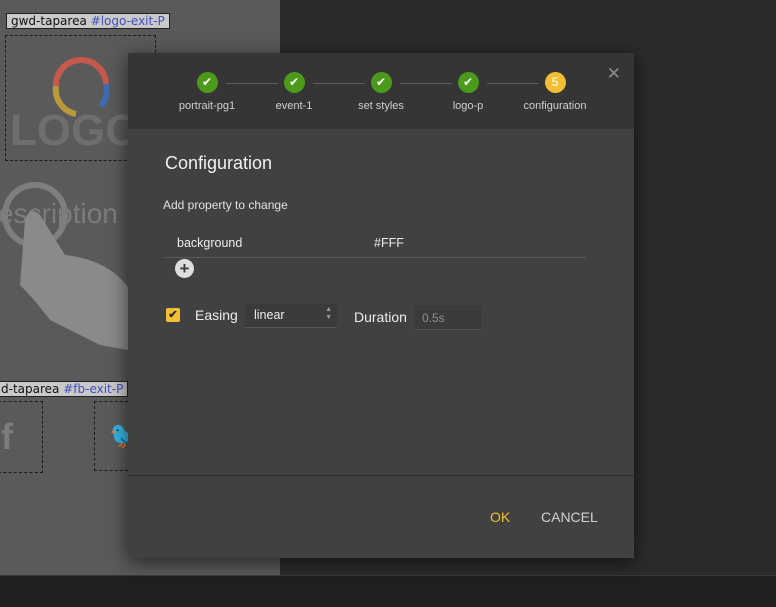 Image resolution: width=776 pixels, height=607 pixels. I want to click on property-value: #FFF, so click(389, 243).